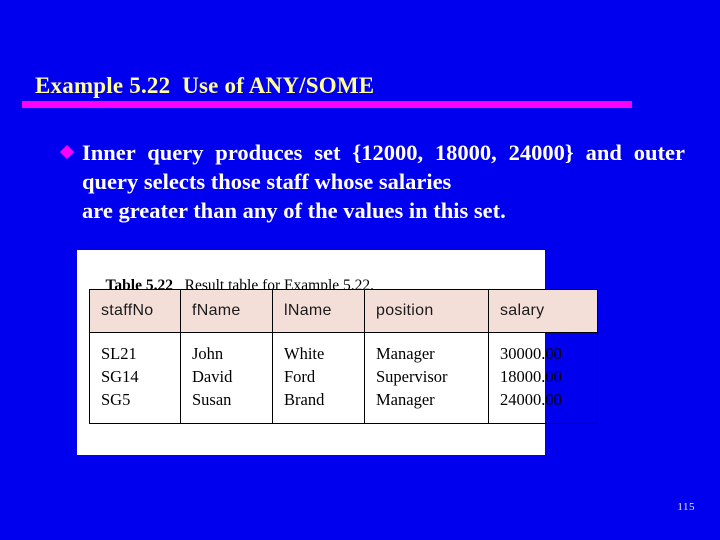 The width and height of the screenshot is (720, 540). Describe the element at coordinates (327, 104) in the screenshot. I see `title-underline-rule` at that location.